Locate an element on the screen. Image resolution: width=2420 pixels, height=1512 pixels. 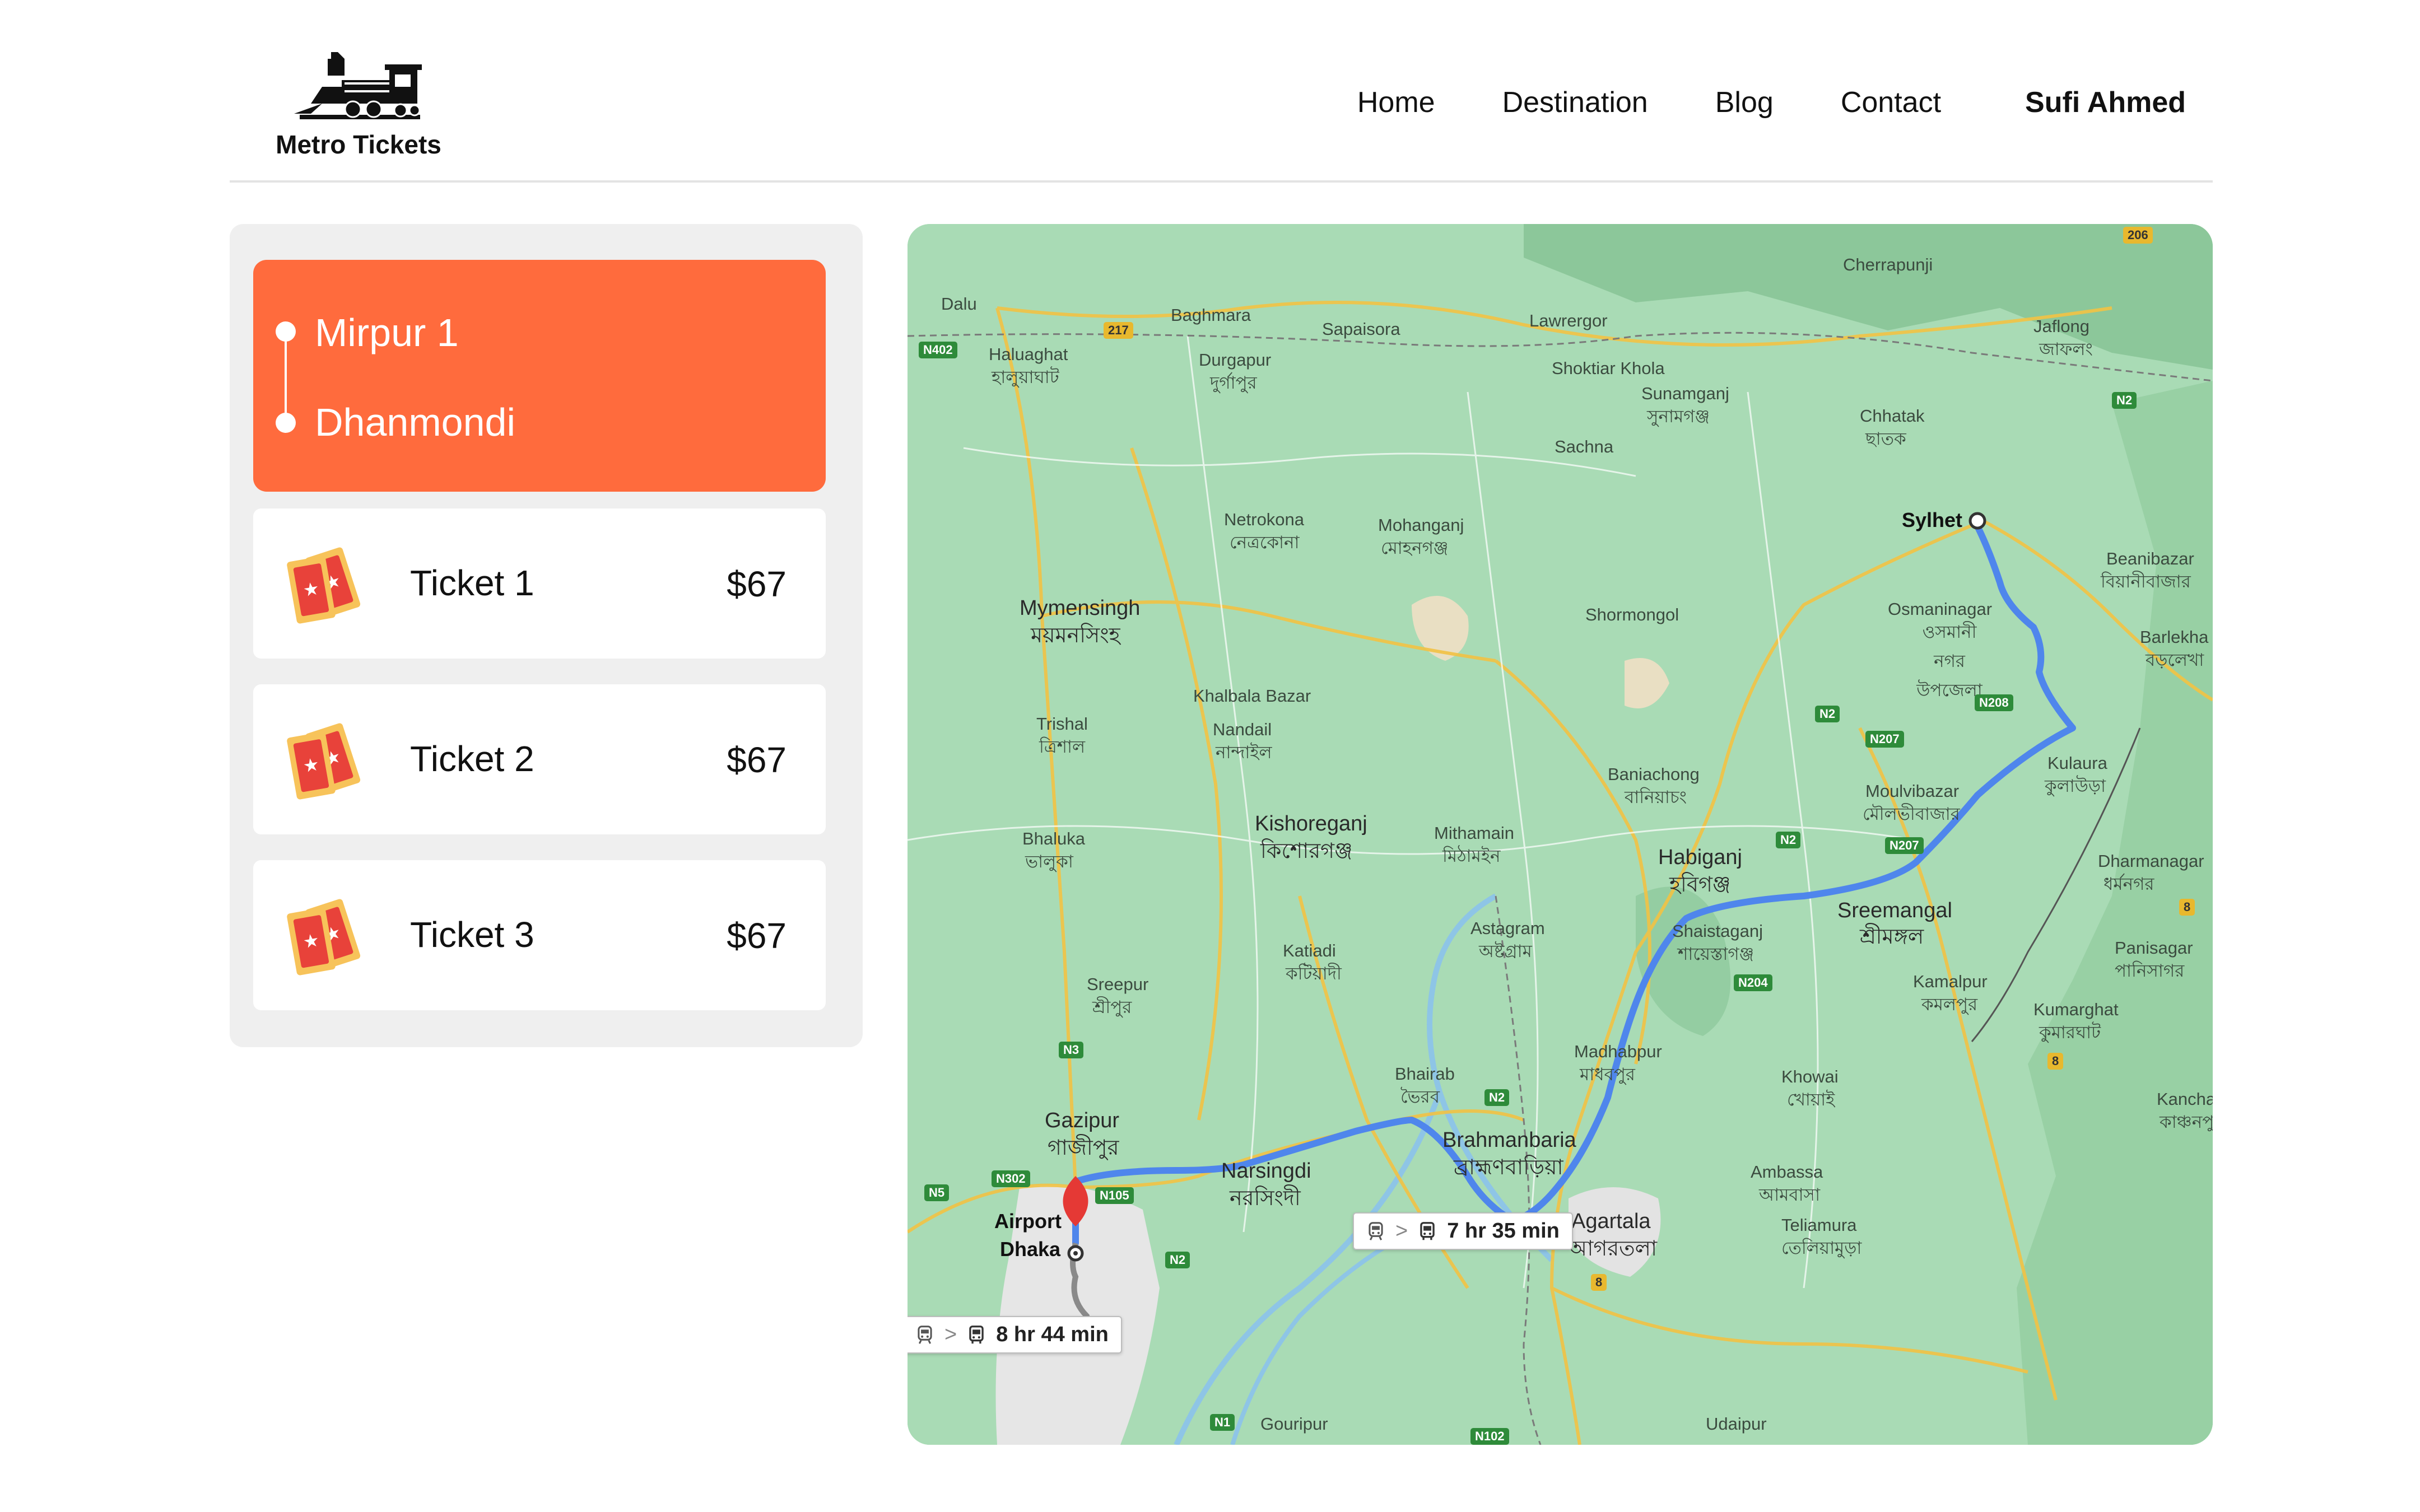
road-shield: N105 is located at coordinates (1115, 1196).